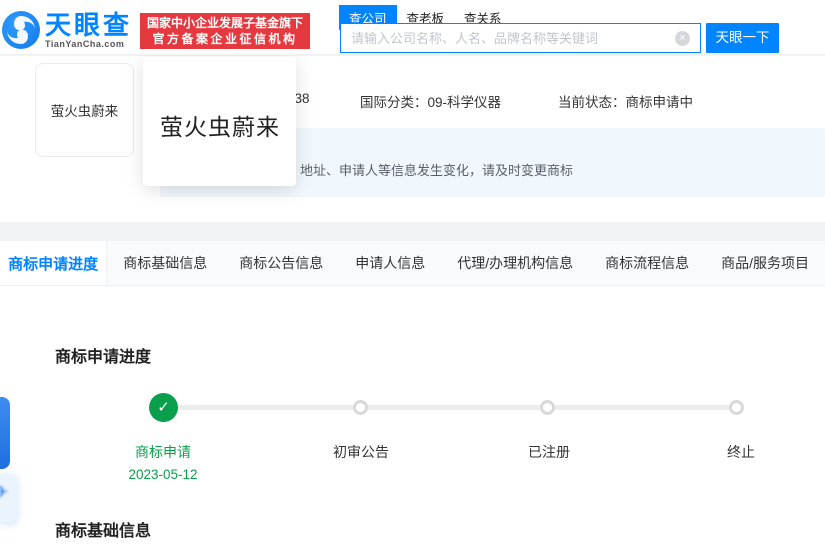 The width and height of the screenshot is (825, 560). What do you see at coordinates (225, 31) in the screenshot?
I see `official-badge: 国家中小企业发展子基金旗下 官方备案企业征信机构` at bounding box center [225, 31].